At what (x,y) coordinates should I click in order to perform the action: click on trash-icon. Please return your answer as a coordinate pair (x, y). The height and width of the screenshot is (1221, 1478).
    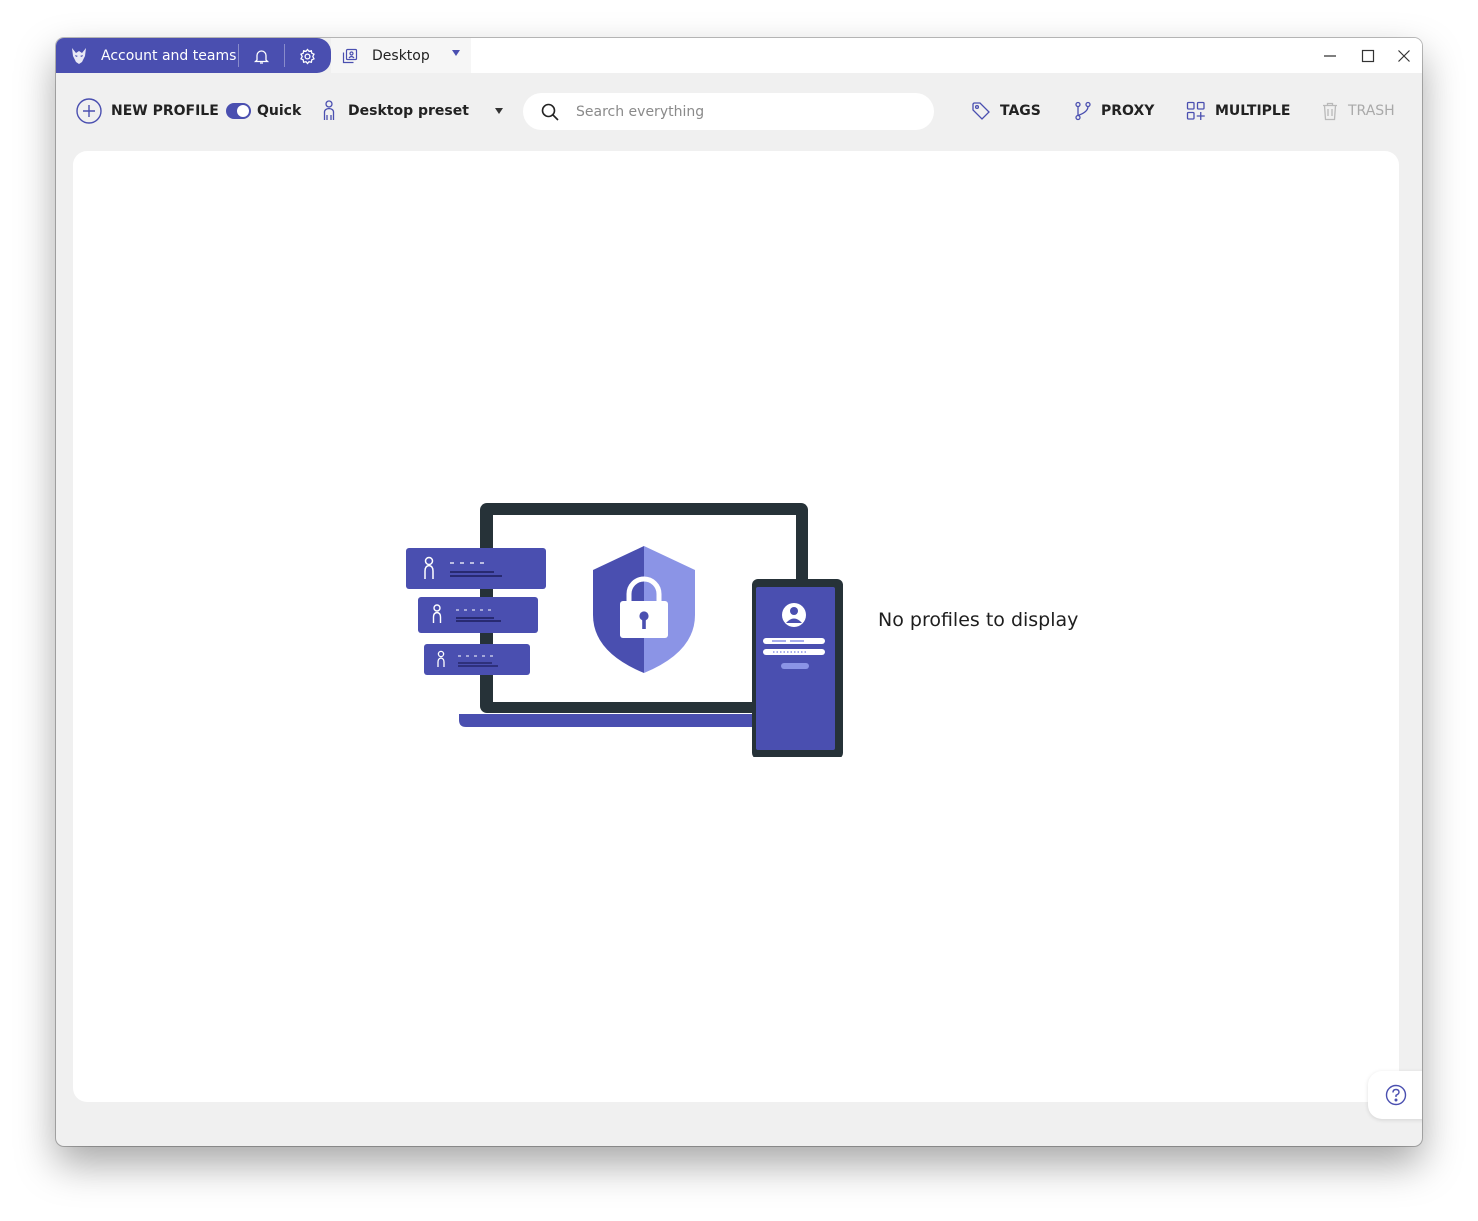
    Looking at the image, I should click on (1330, 111).